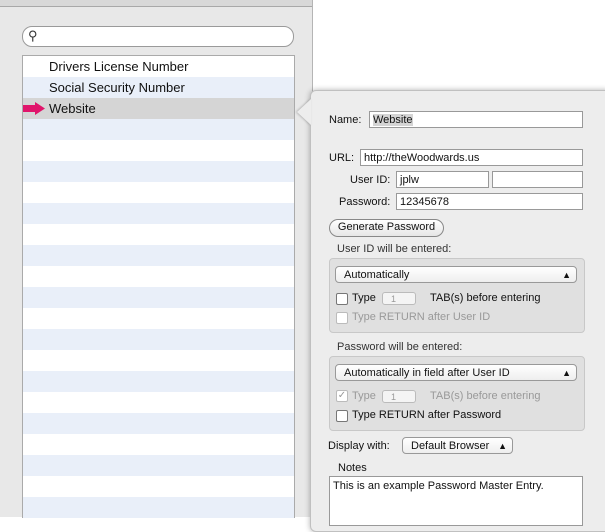  What do you see at coordinates (485, 298) in the screenshot?
I see `userid-tab-suffix: TAB(s) before entering` at bounding box center [485, 298].